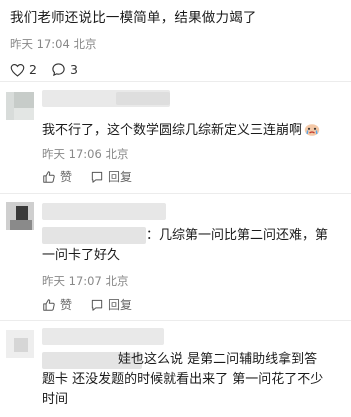  Describe the element at coordinates (94, 235) in the screenshot. I see `blurred-mention` at that location.